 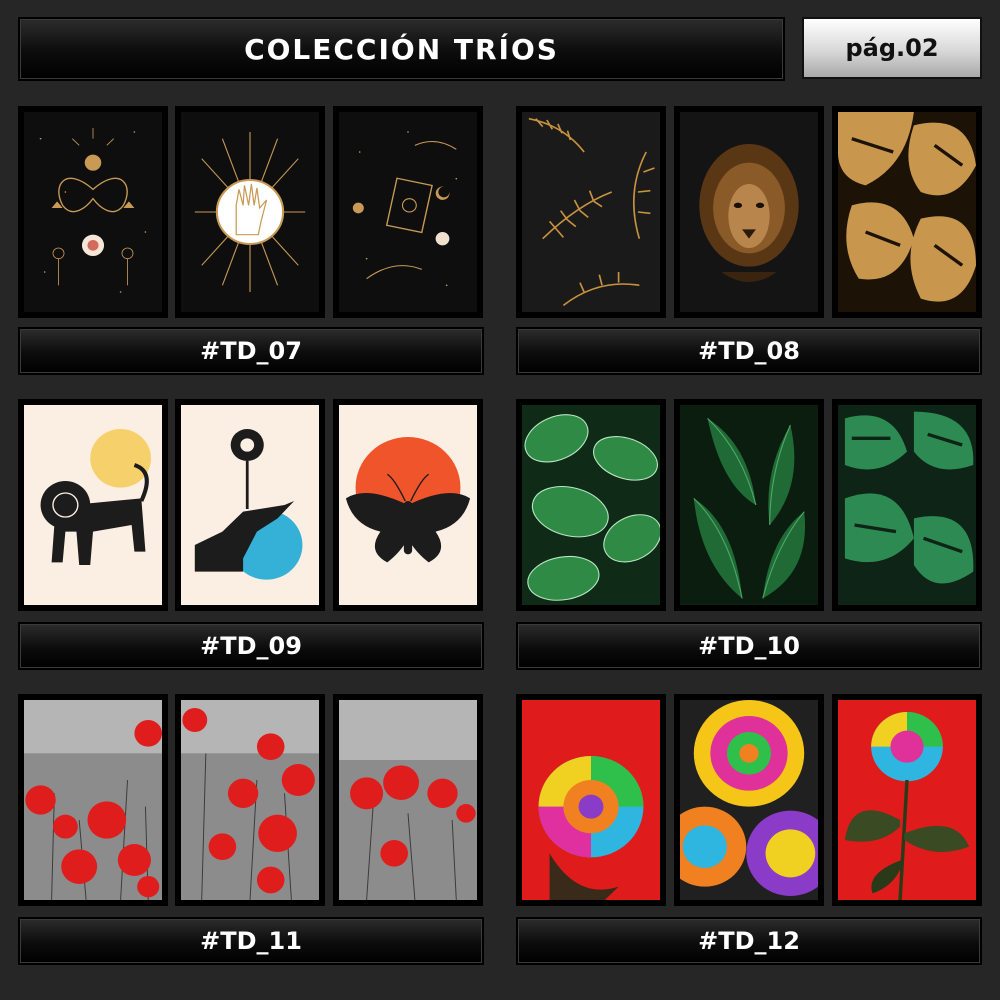 What do you see at coordinates (251, 646) in the screenshot?
I see `collection-label: #TD_09` at bounding box center [251, 646].